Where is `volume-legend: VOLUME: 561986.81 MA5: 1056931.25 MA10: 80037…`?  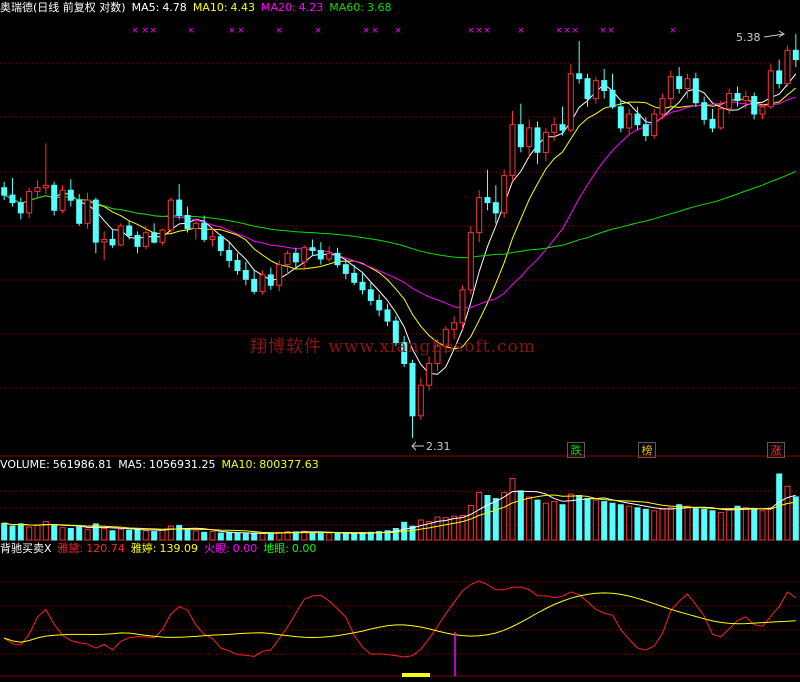
volume-legend: VOLUME: 561986.81 MA5: 1056931.25 MA10: 80037… is located at coordinates (162, 465).